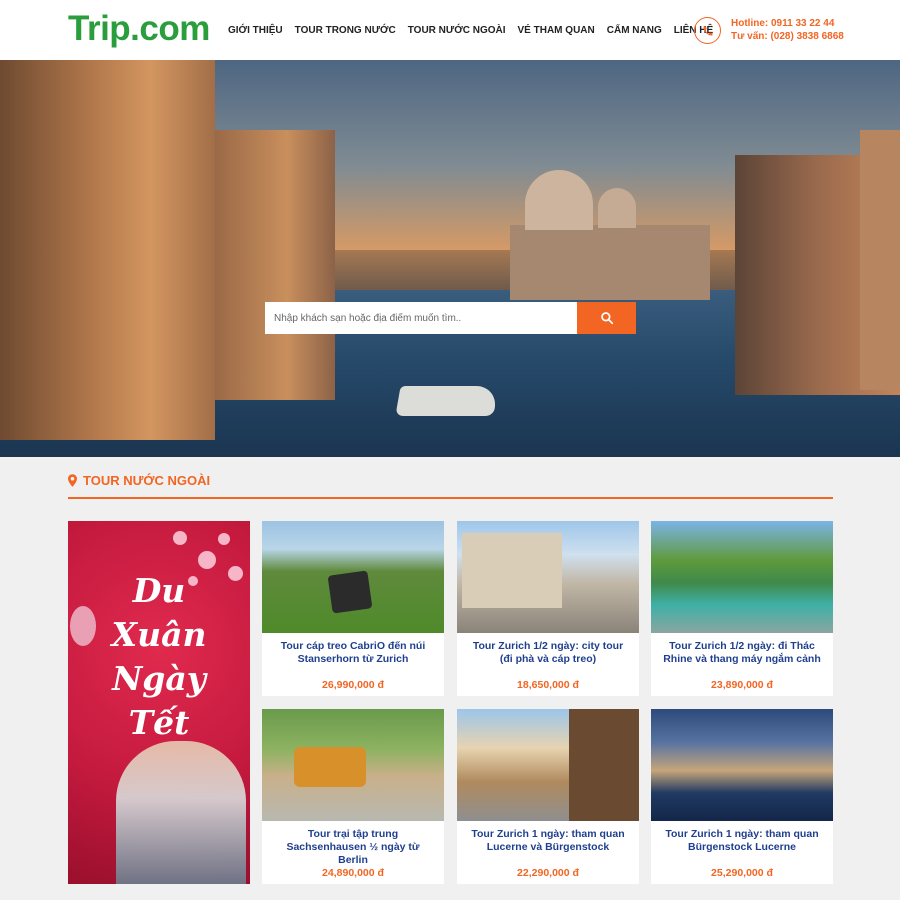 This screenshot has width=900, height=900. What do you see at coordinates (353, 685) in the screenshot?
I see `tour-price: 26,990,000 đ` at bounding box center [353, 685].